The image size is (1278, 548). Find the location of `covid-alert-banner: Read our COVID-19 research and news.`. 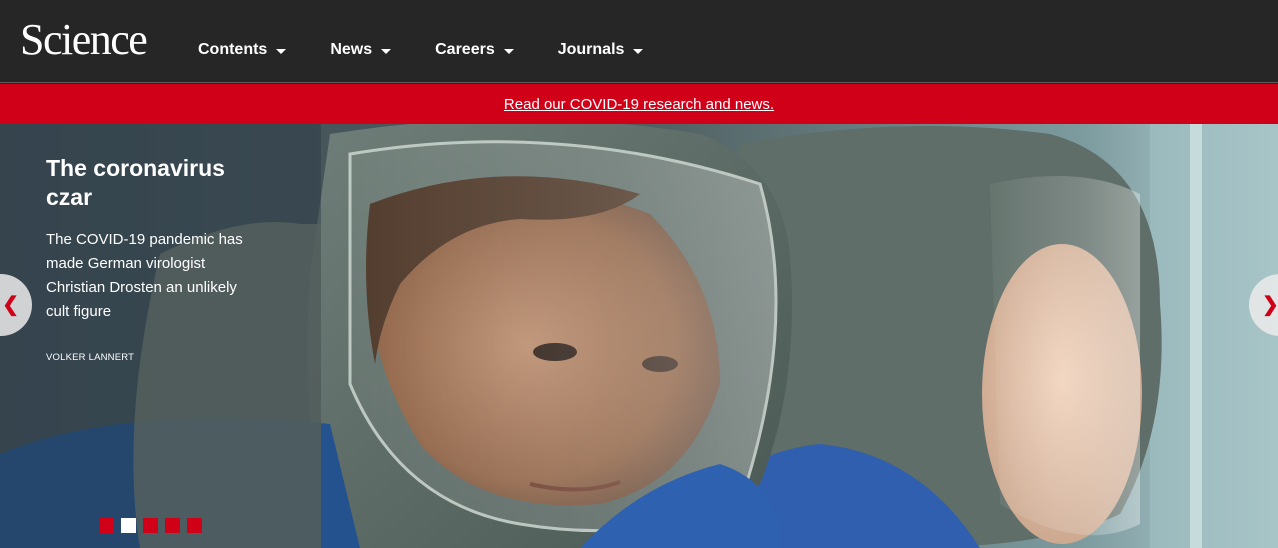

covid-alert-banner: Read our COVID-19 research and news. is located at coordinates (639, 104).